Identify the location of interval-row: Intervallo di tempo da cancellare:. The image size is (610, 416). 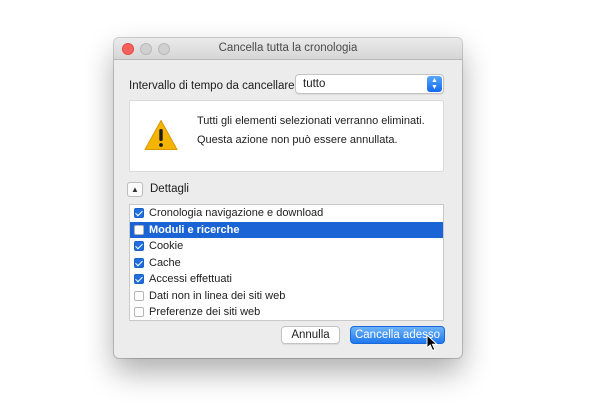
(213, 86).